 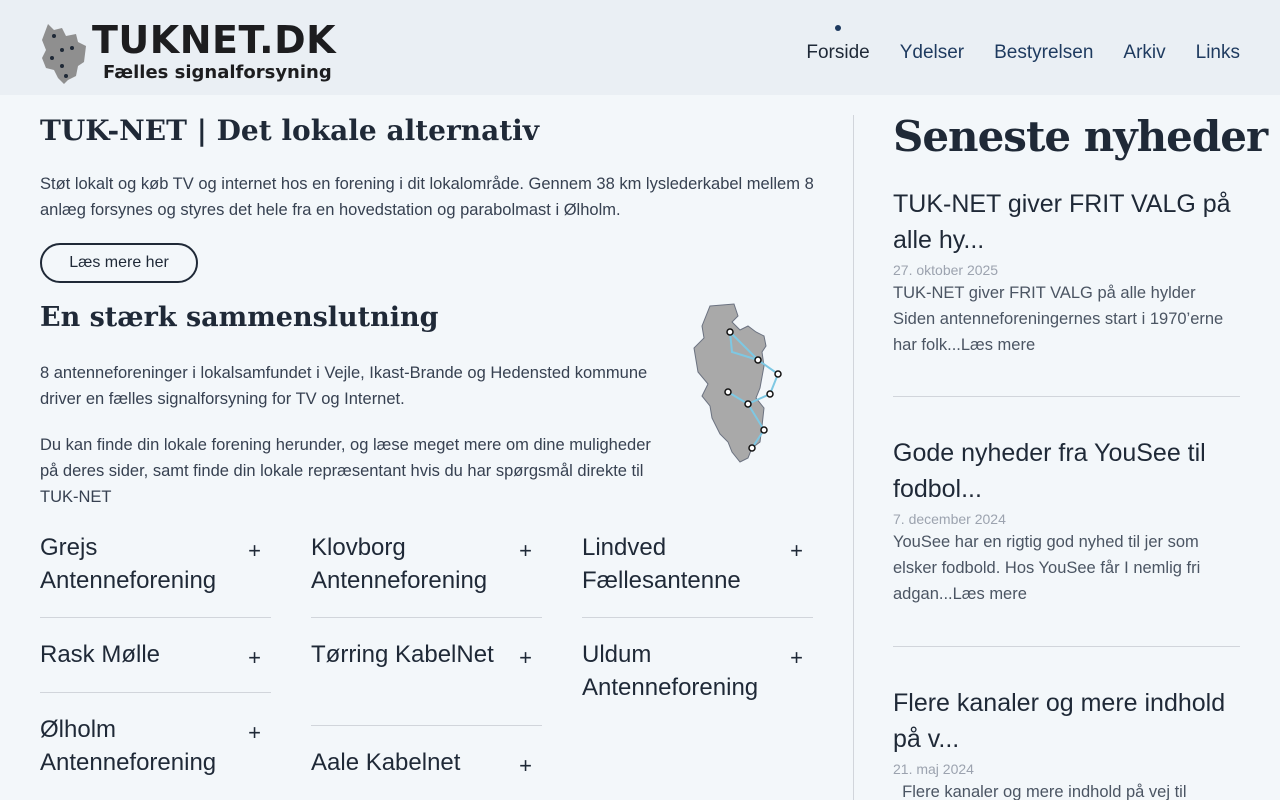 What do you see at coordinates (399, 564) in the screenshot?
I see `accordion-title: Klovborg Antenneforening` at bounding box center [399, 564].